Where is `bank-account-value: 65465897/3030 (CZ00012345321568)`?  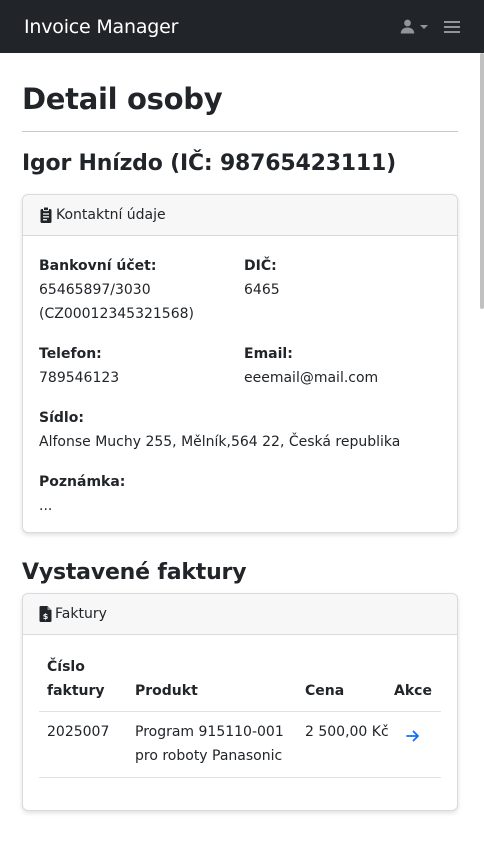
bank-account-value: 65465897/3030 (CZ00012345321568) is located at coordinates (116, 302).